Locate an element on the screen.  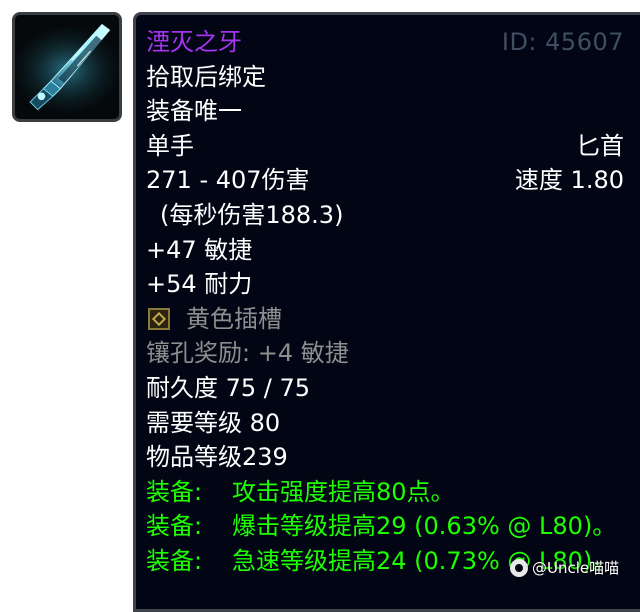
socket-bonus-text: 镶孔奖励: +4 敏捷 is located at coordinates (247, 353).